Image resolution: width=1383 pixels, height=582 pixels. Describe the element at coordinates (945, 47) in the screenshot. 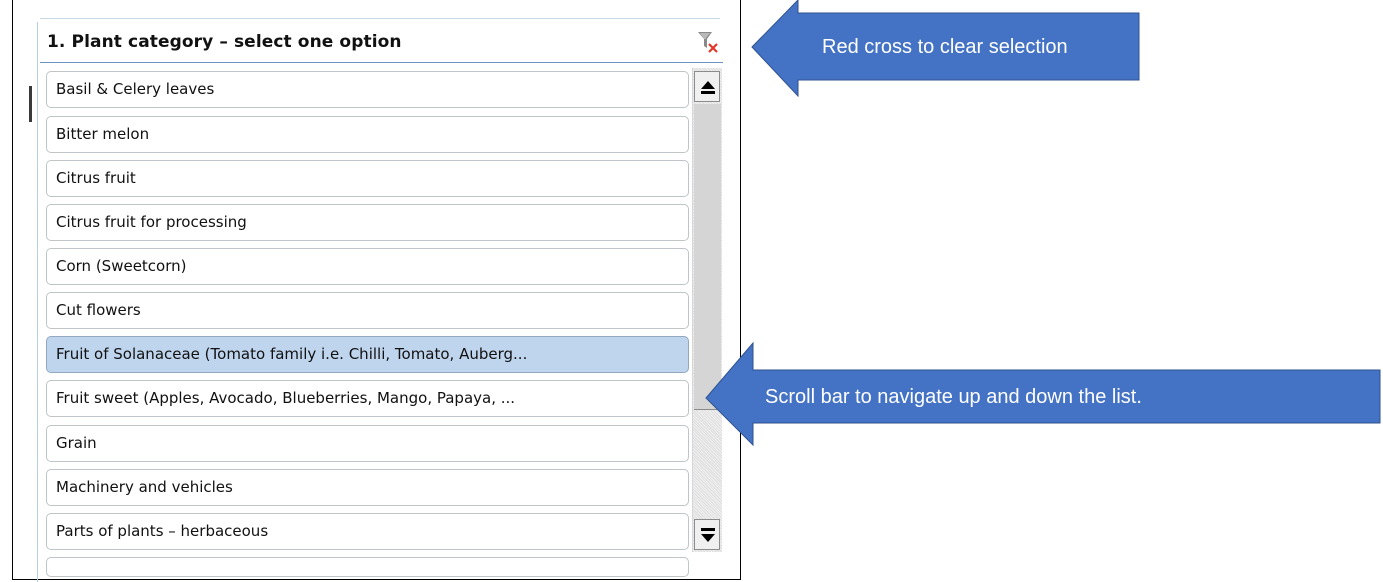

I see `callout-clear-text: Red cross to clear selection` at that location.